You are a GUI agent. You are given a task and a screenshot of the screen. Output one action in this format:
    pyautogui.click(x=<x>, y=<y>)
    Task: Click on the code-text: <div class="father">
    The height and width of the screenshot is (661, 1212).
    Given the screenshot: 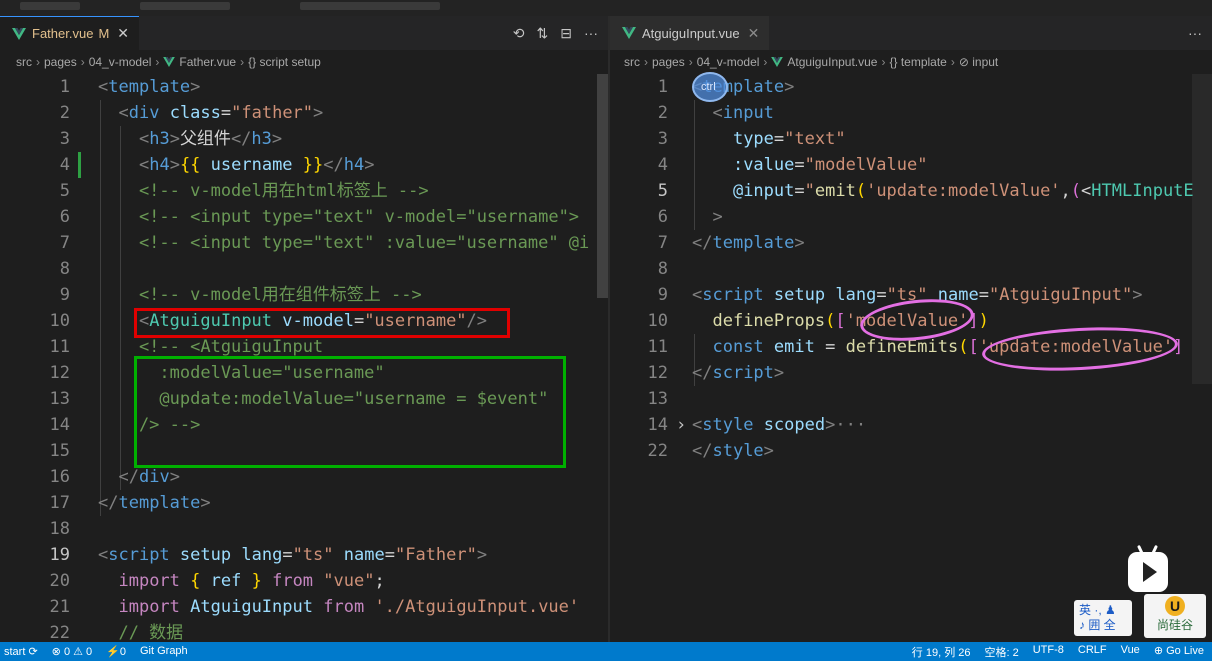 What is the action you would take?
    pyautogui.click(x=210, y=113)
    